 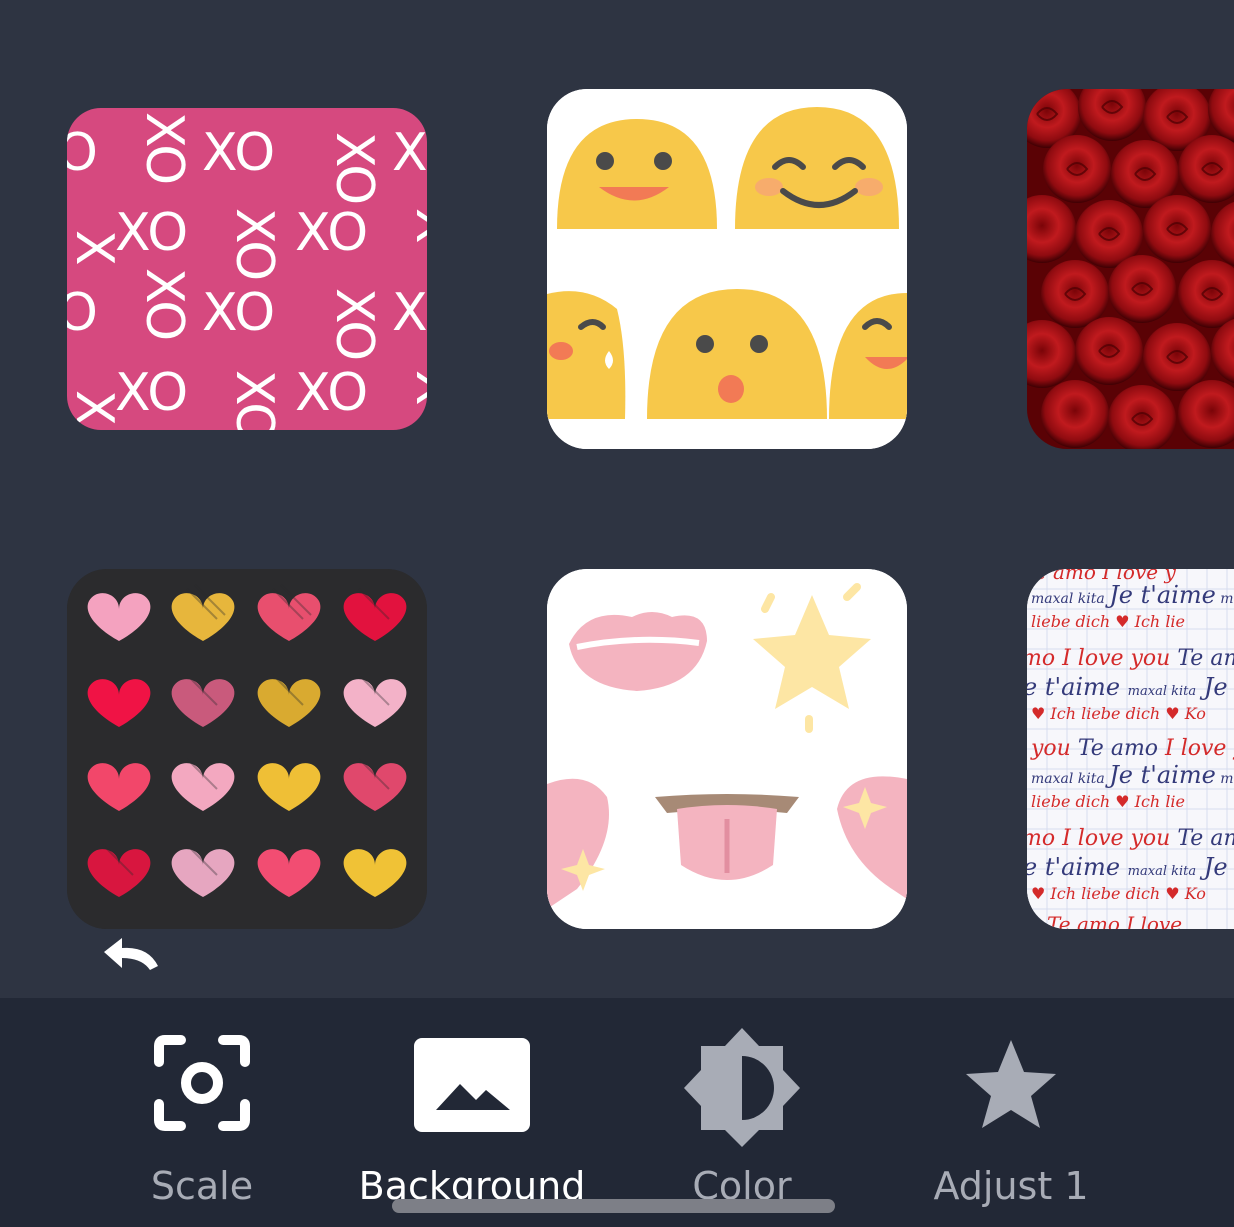 What do you see at coordinates (613, 1206) in the screenshot?
I see `home-indicator` at bounding box center [613, 1206].